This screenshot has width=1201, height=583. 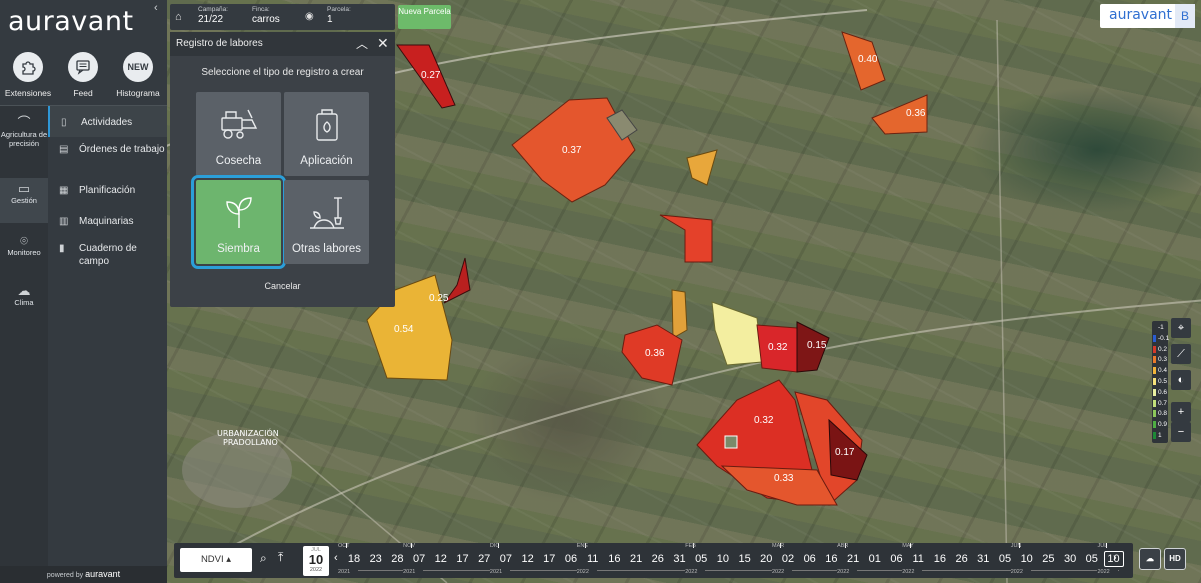 I want to click on clipboard-icon: ▯, so click(x=64, y=122).